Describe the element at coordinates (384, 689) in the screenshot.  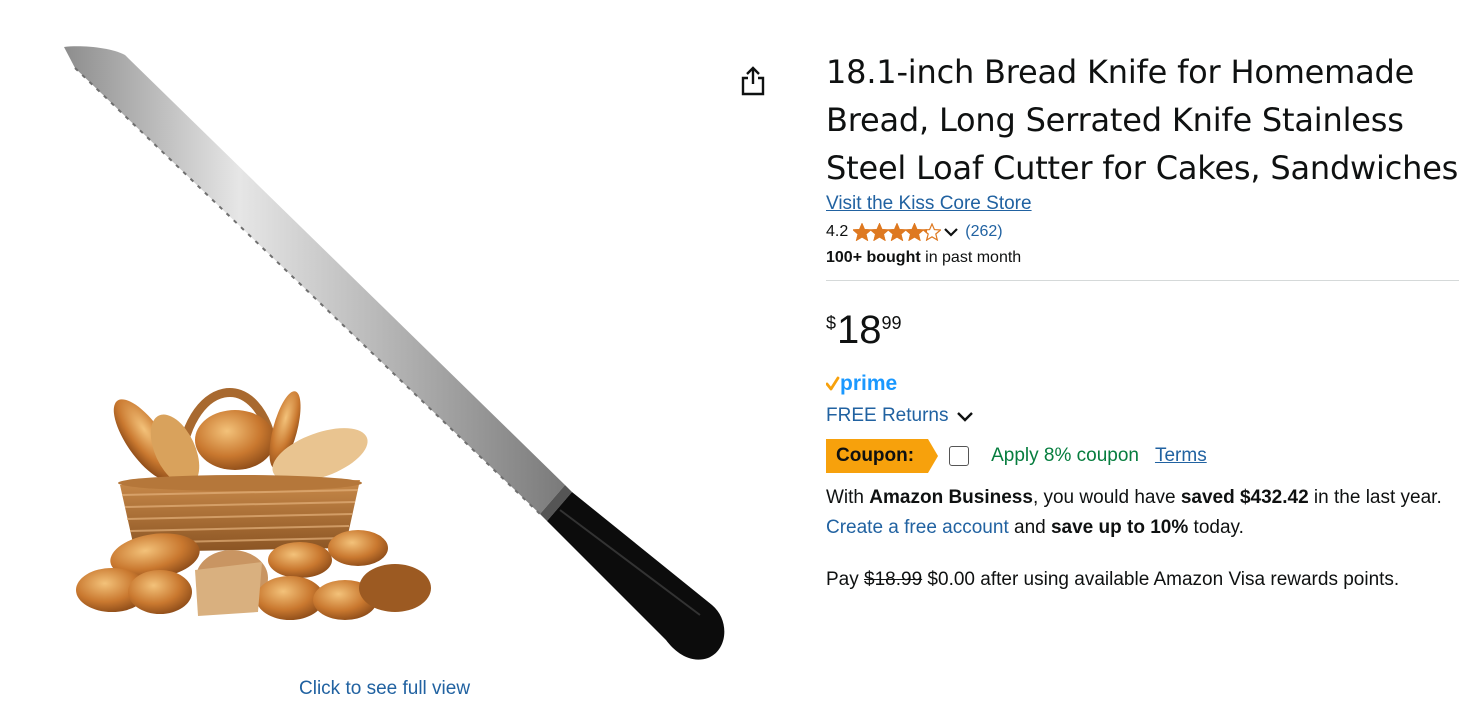
I see `full-view-link: Click to see full view` at that location.